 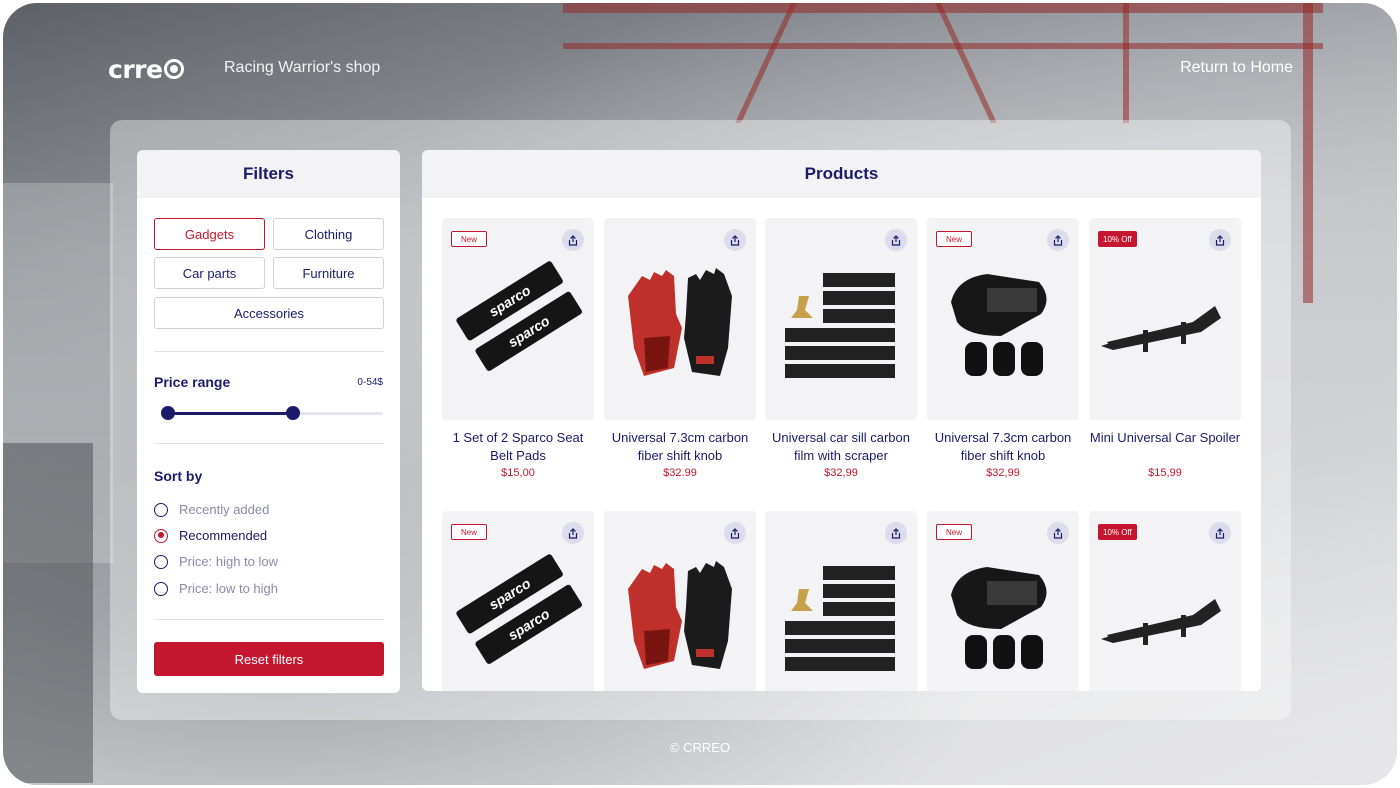 What do you see at coordinates (223, 535) in the screenshot?
I see `sort-option-label: Recommended` at bounding box center [223, 535].